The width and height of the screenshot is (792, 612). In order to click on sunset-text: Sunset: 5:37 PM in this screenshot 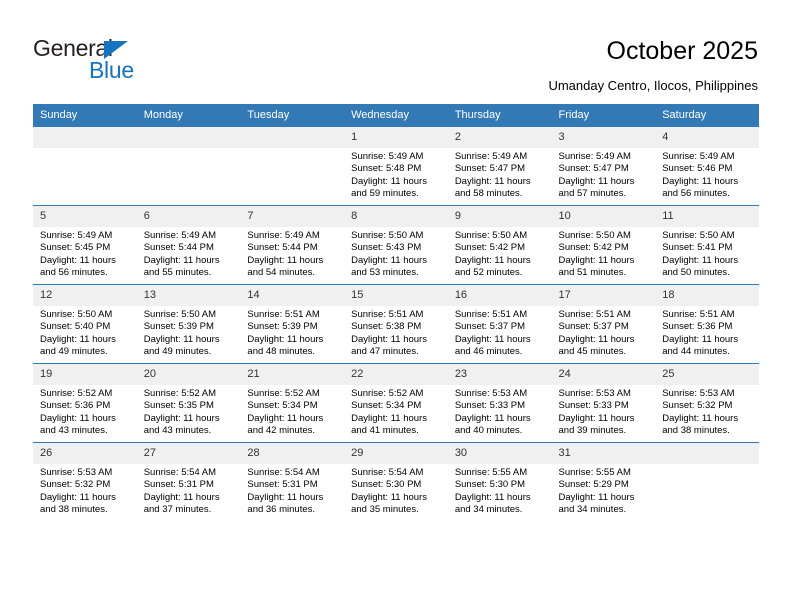, I will do `click(593, 327)`.